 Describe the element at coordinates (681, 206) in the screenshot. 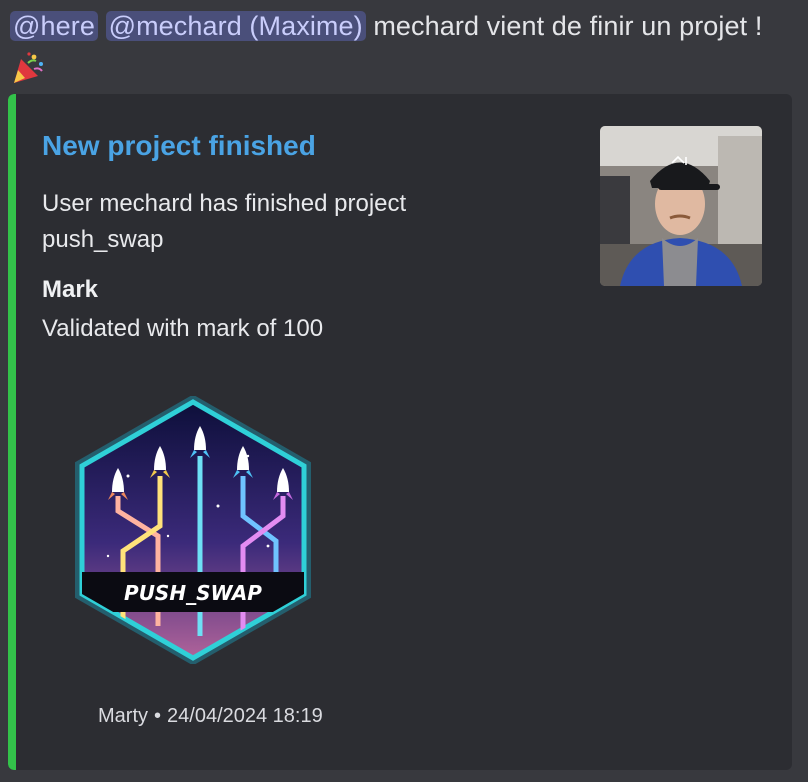

I see `user-avatar-thumbnail` at that location.